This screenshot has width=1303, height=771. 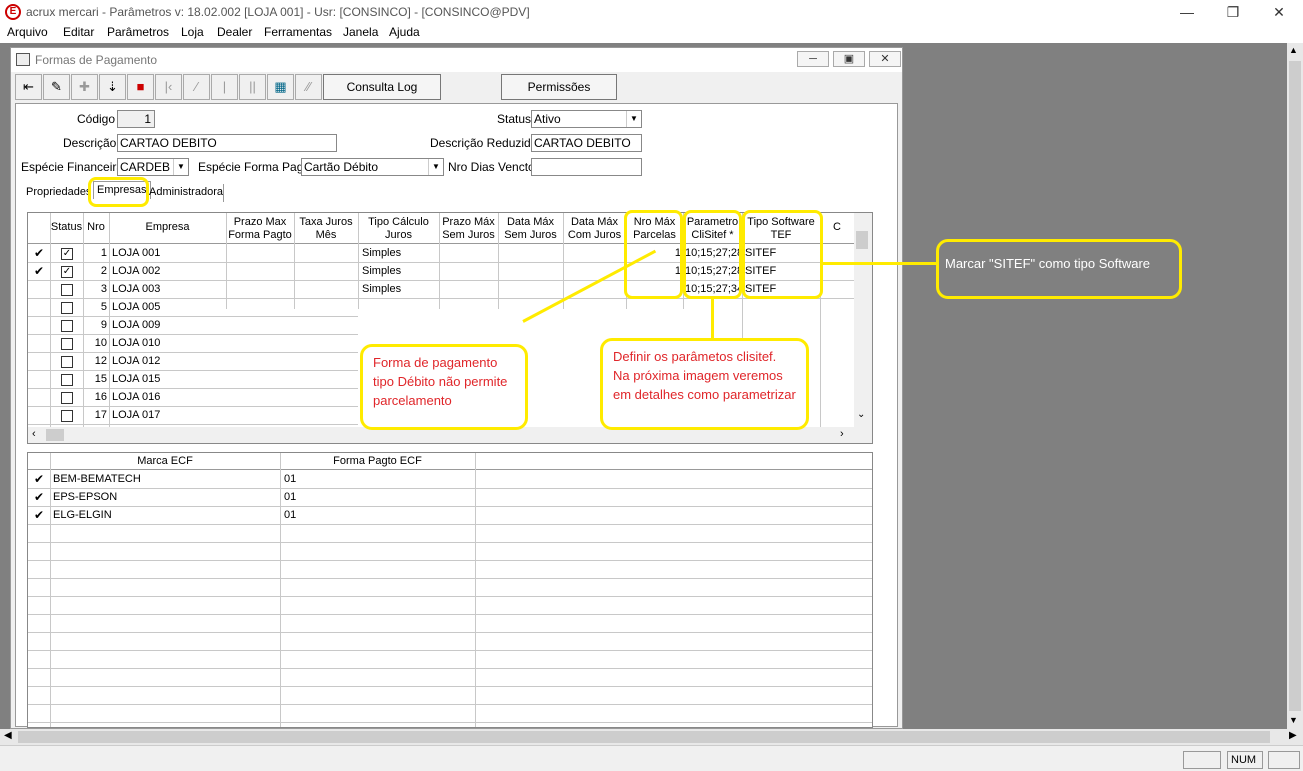 I want to click on codigo-field: 1, so click(x=136, y=119).